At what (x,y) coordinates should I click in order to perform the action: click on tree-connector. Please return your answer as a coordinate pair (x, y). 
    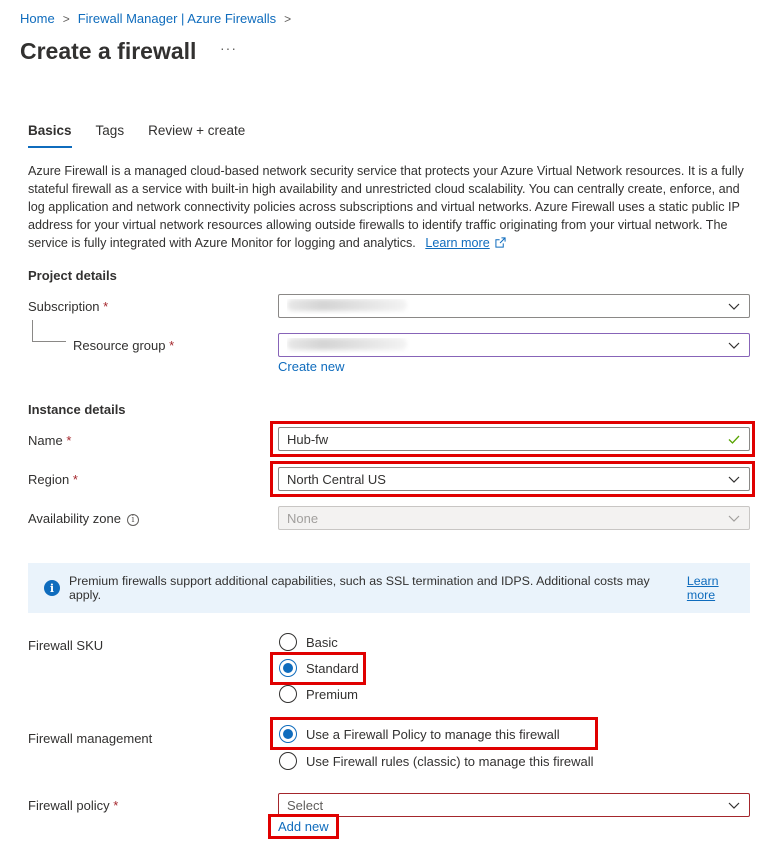
    Looking at the image, I should click on (49, 331).